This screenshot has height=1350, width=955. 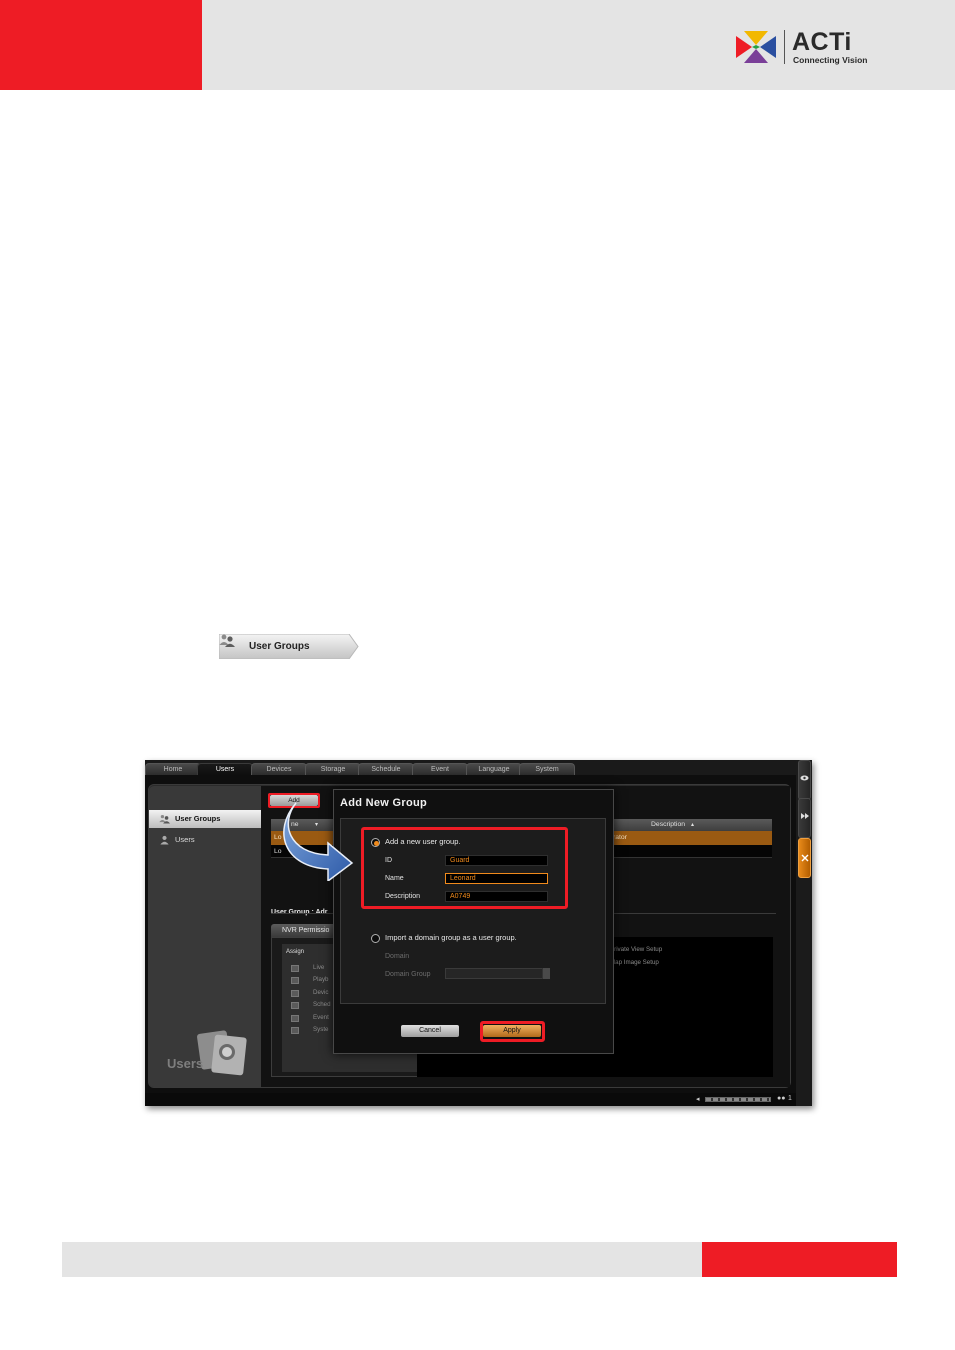 I want to click on permission-label: Live, so click(x=319, y=967).